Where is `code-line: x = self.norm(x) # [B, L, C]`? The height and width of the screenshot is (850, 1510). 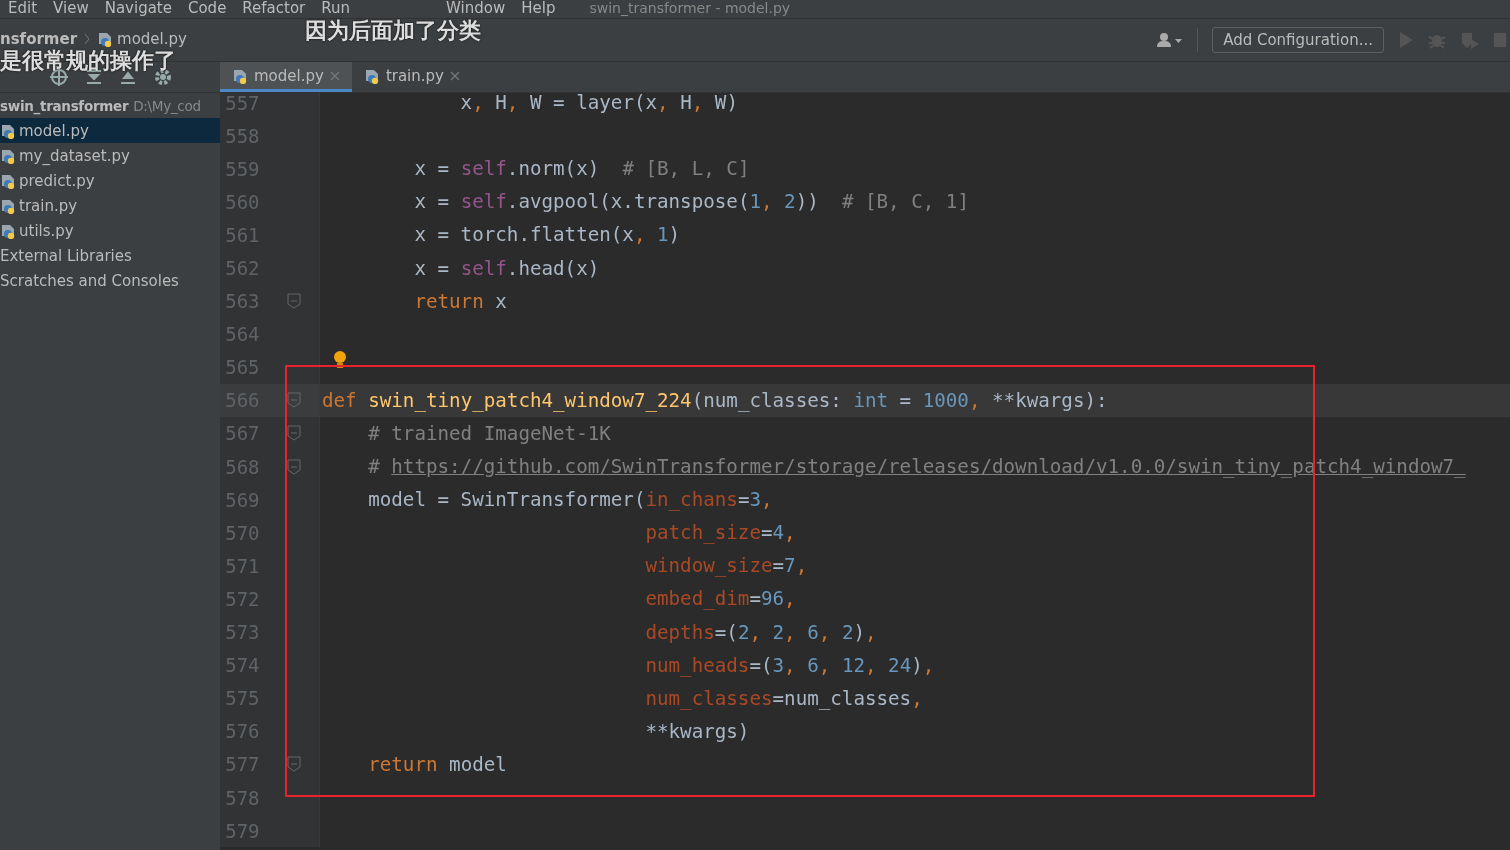
code-line: x = self.norm(x) # [B, L, C] is located at coordinates (581, 169).